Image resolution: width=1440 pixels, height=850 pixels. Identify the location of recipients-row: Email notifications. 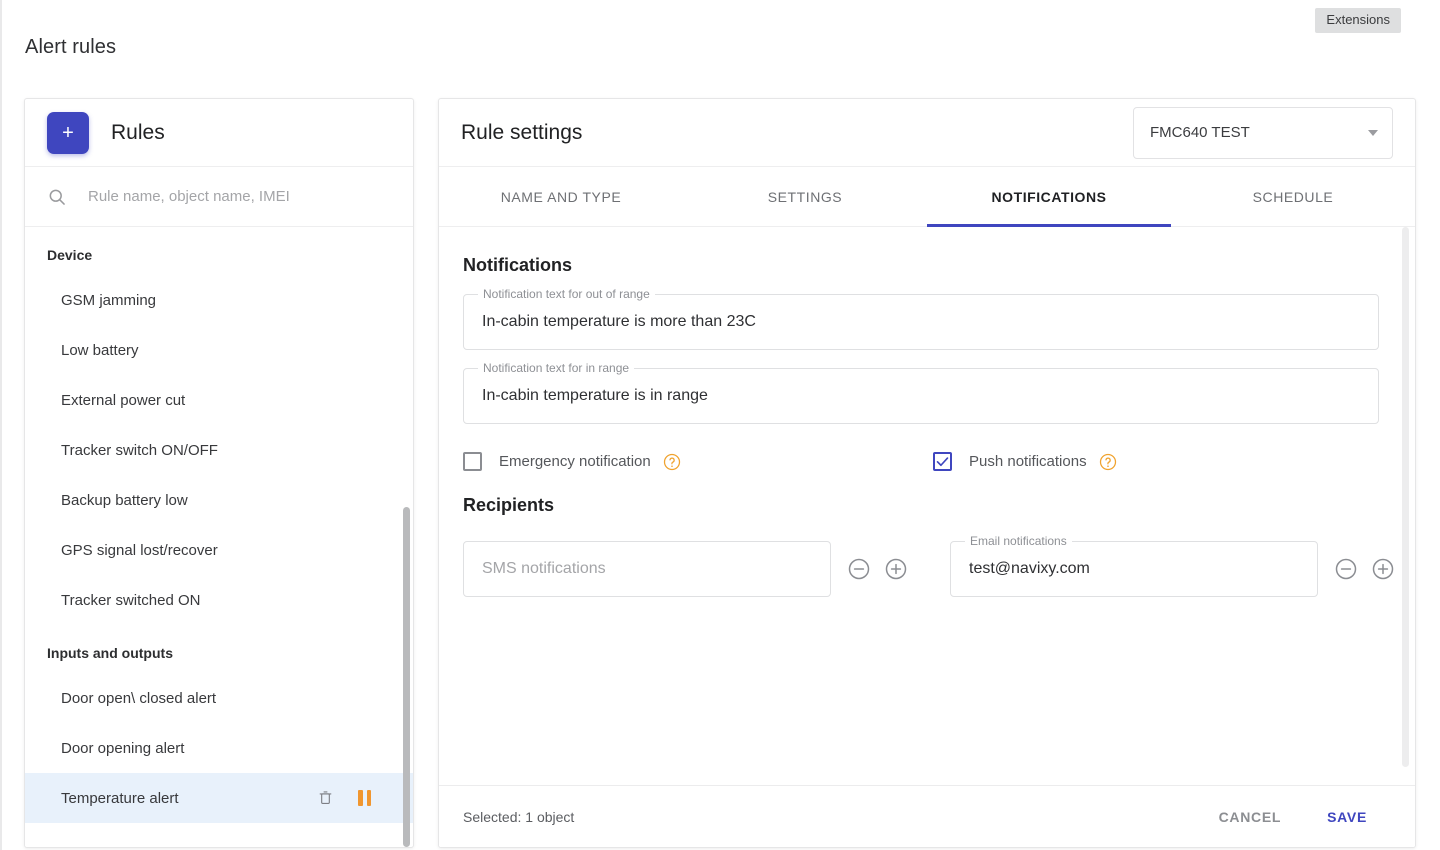
(928, 565).